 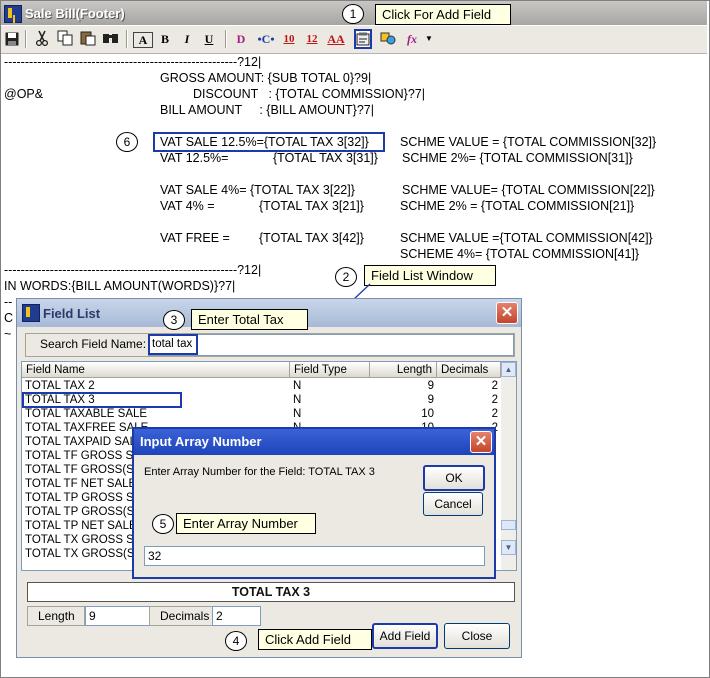 I want to click on scroll-up-icon: ▲, so click(x=508, y=369).